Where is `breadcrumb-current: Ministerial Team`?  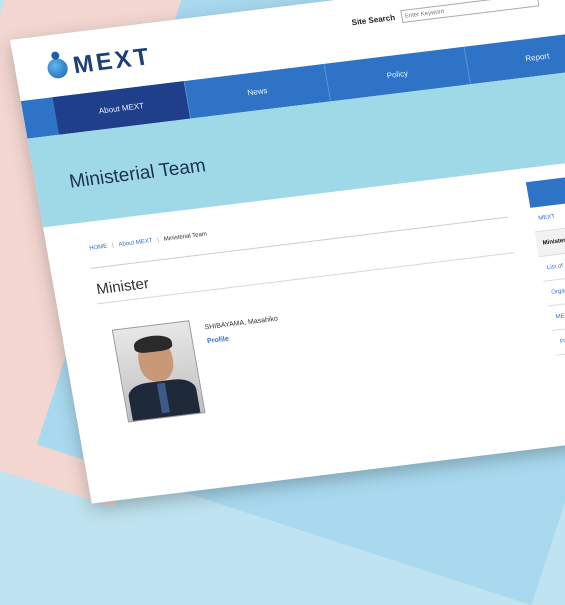 breadcrumb-current: Ministerial Team is located at coordinates (185, 237).